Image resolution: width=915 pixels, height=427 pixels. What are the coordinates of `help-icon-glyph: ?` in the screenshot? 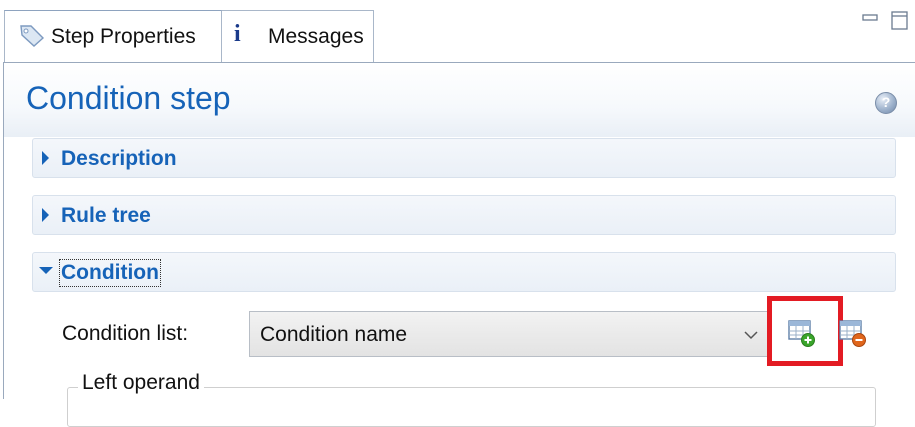 It's located at (886, 102).